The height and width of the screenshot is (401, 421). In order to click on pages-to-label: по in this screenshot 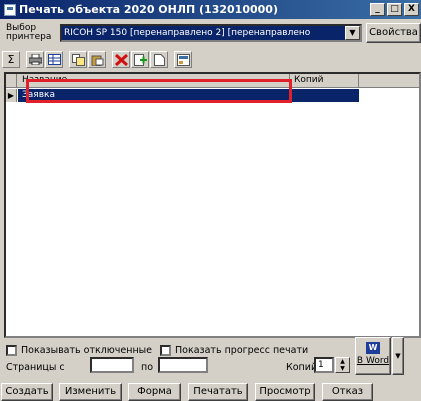, I will do `click(147, 367)`.